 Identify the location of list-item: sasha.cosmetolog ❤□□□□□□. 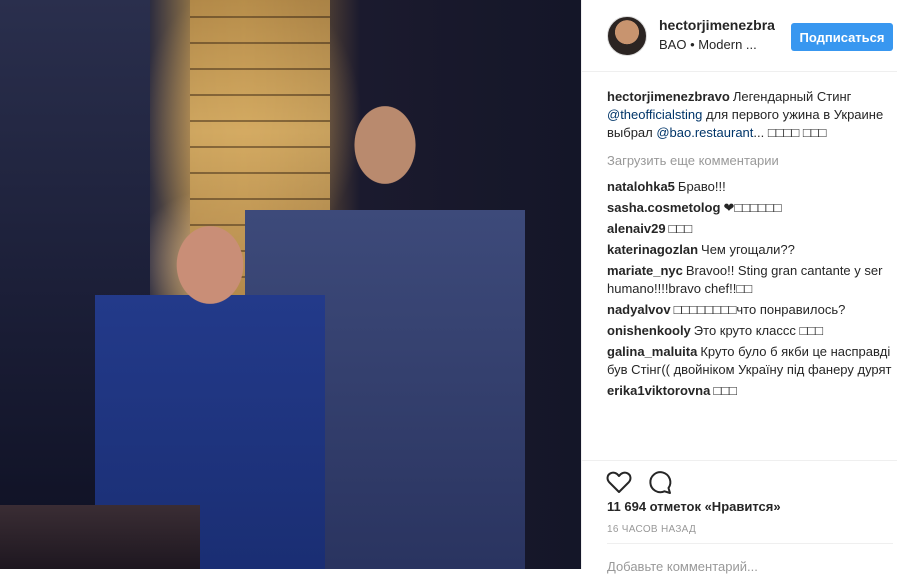
(750, 208).